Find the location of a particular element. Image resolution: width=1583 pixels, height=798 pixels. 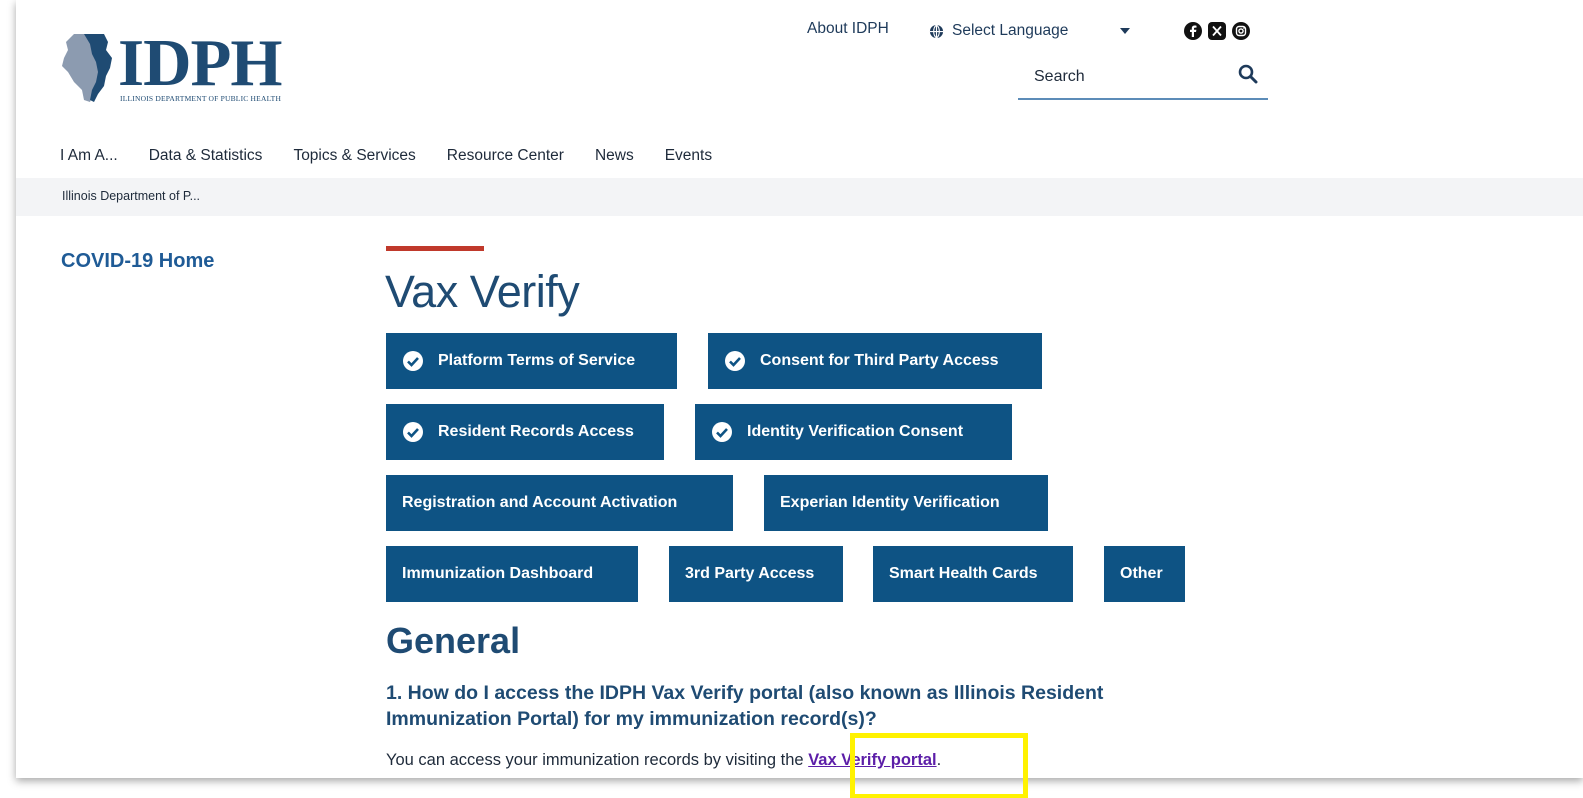

tab-immunization-dashboard: Immunization Dashboard is located at coordinates (512, 574).